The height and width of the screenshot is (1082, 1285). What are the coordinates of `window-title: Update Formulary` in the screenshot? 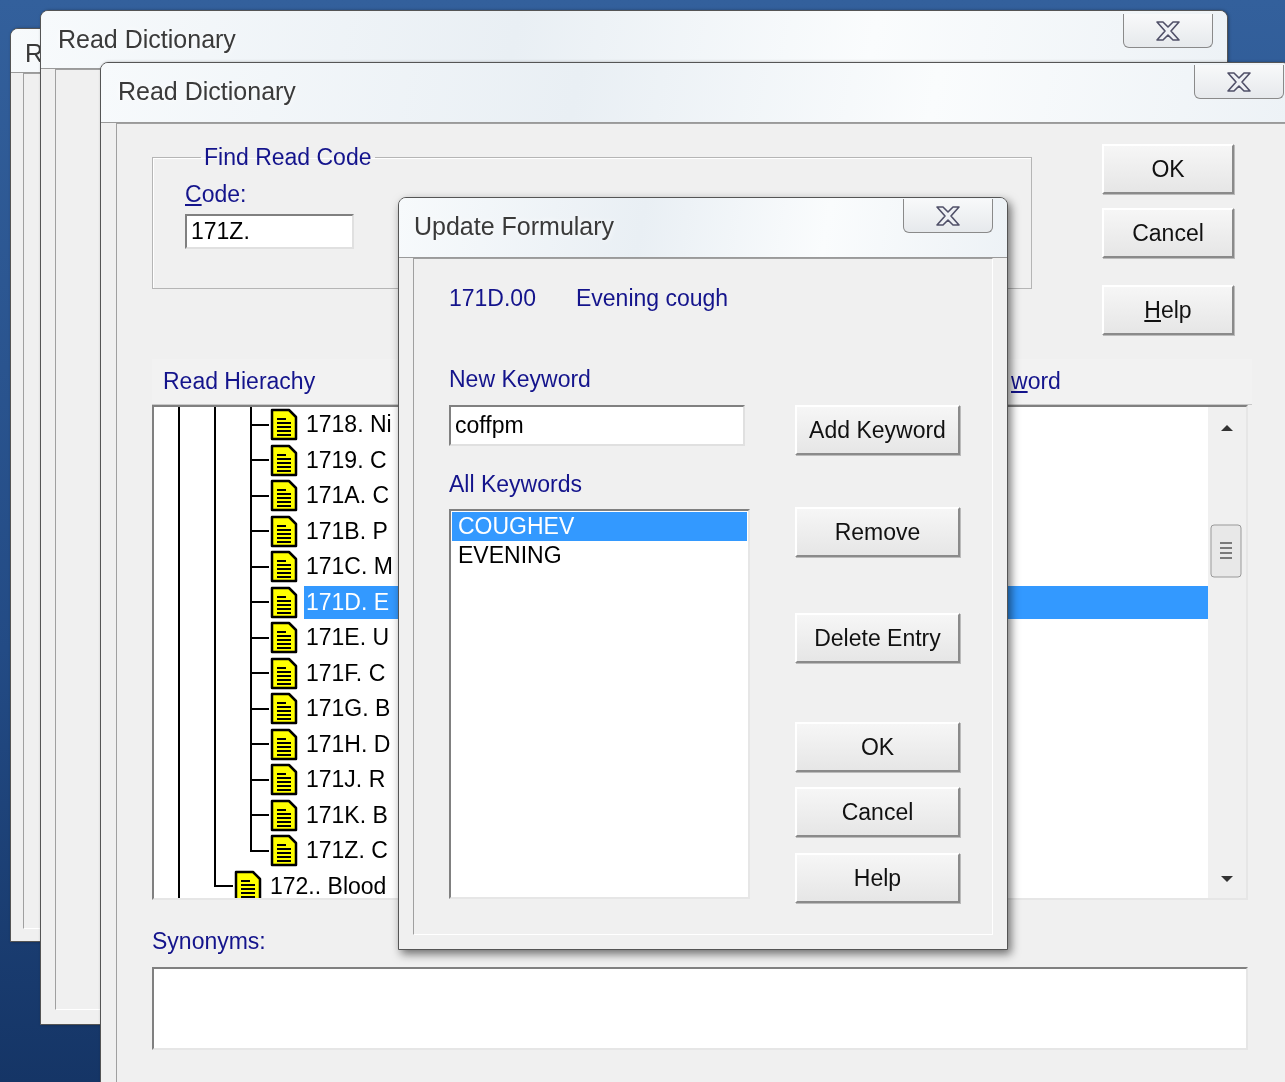 It's located at (514, 226).